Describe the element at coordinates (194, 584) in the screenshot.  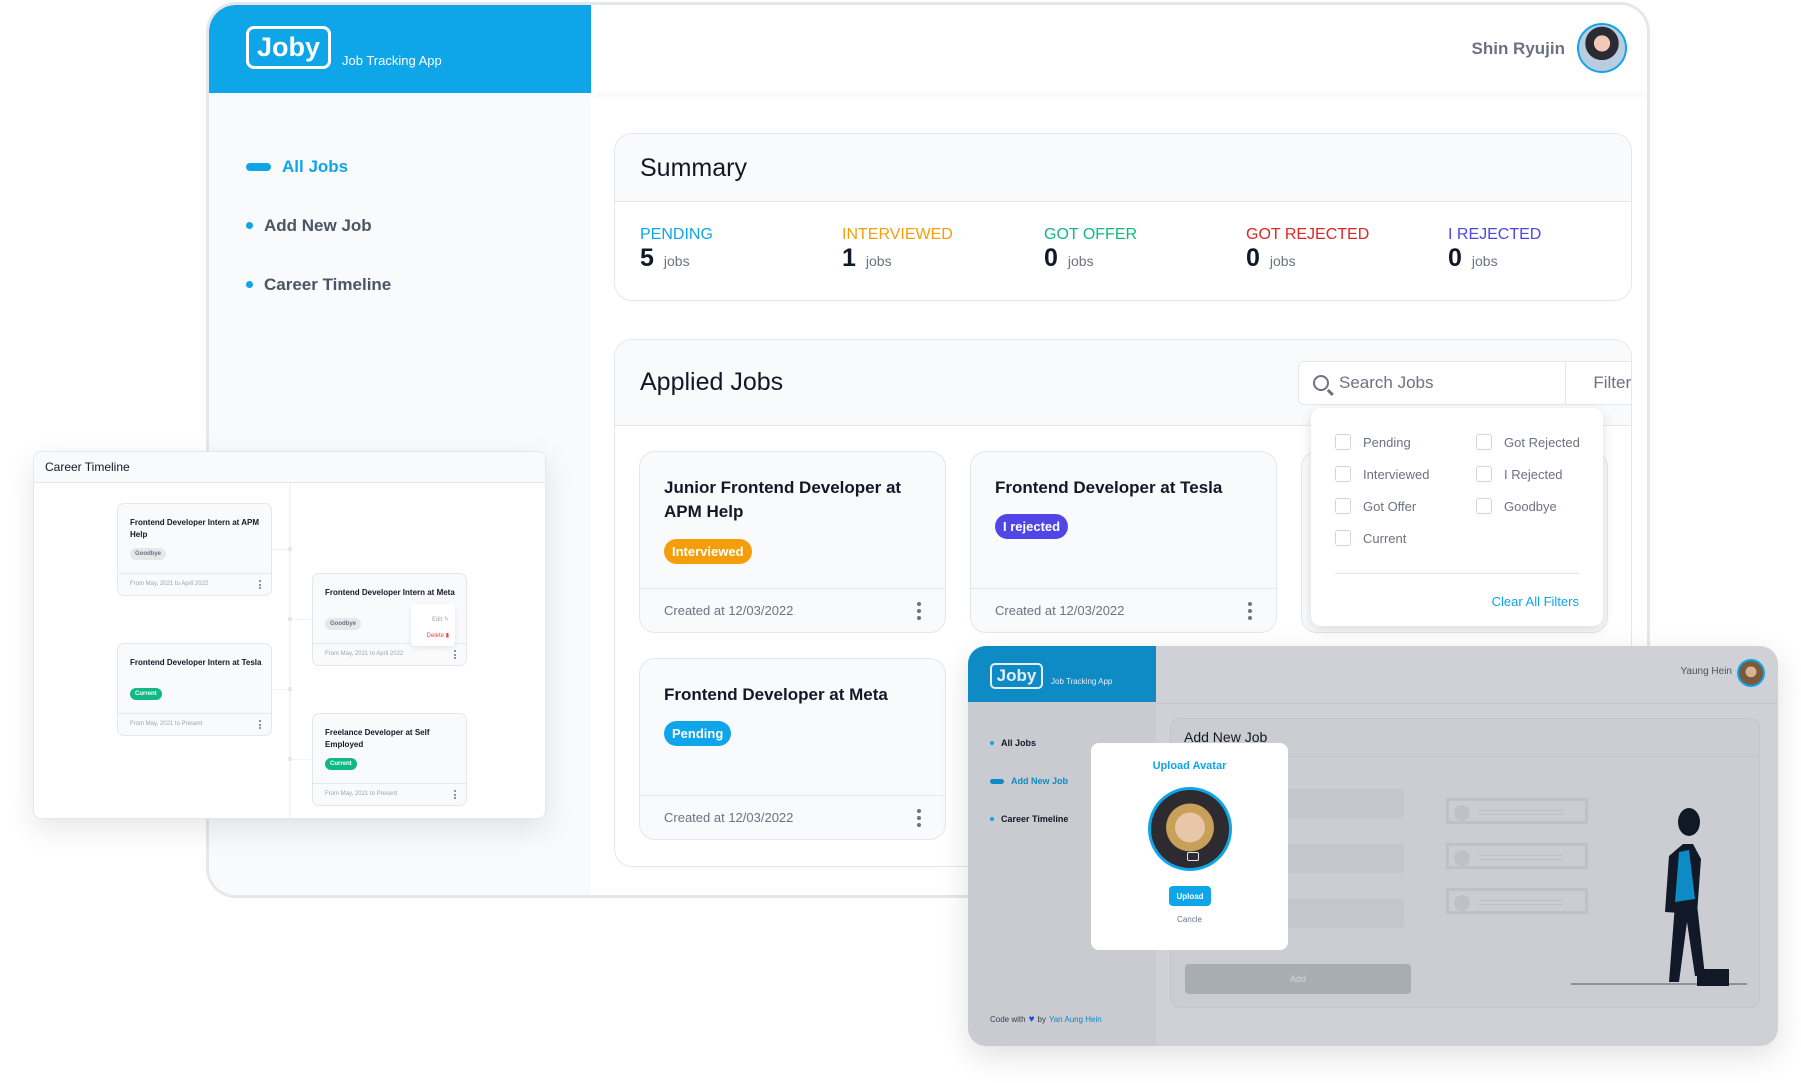
I see `timeline-card-period: From May, 2021 to April 2022` at that location.